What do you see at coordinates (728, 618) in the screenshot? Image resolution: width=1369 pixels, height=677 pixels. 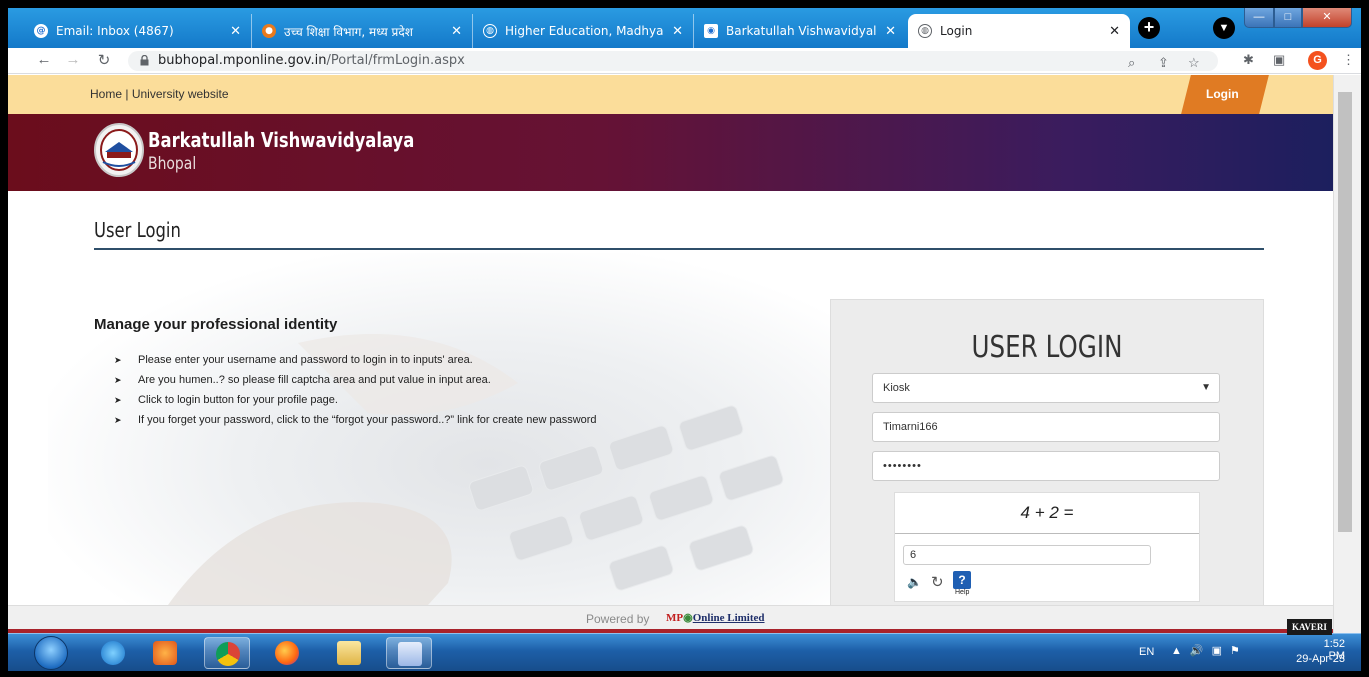 I see `brand-online: Online Limited` at bounding box center [728, 618].